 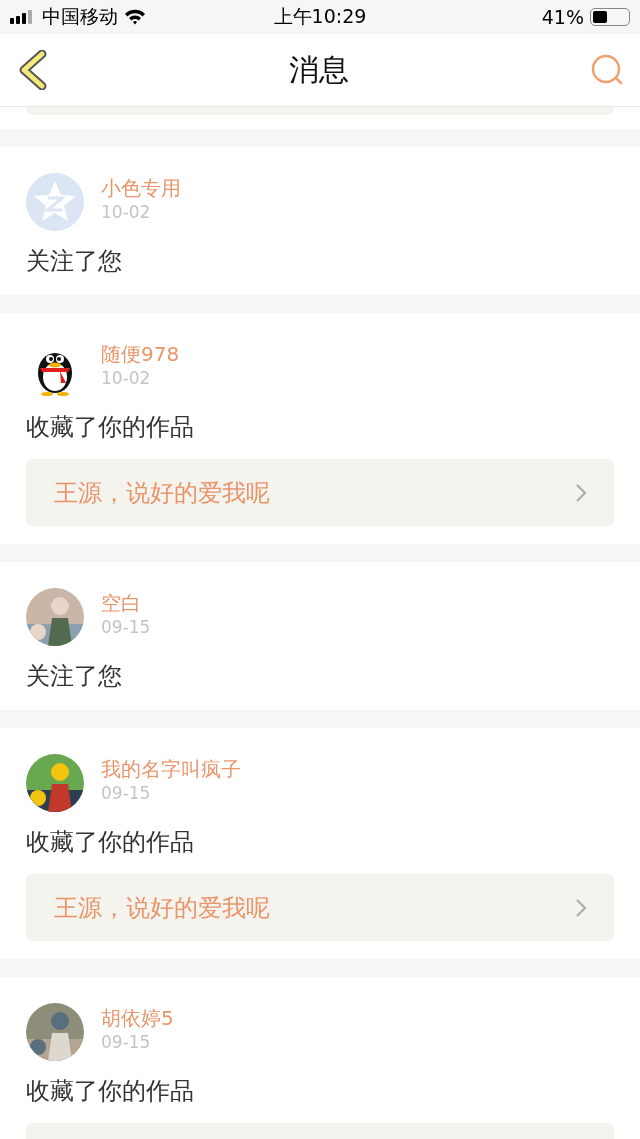 What do you see at coordinates (320, 16) in the screenshot?
I see `clock-time: 上午10:29` at bounding box center [320, 16].